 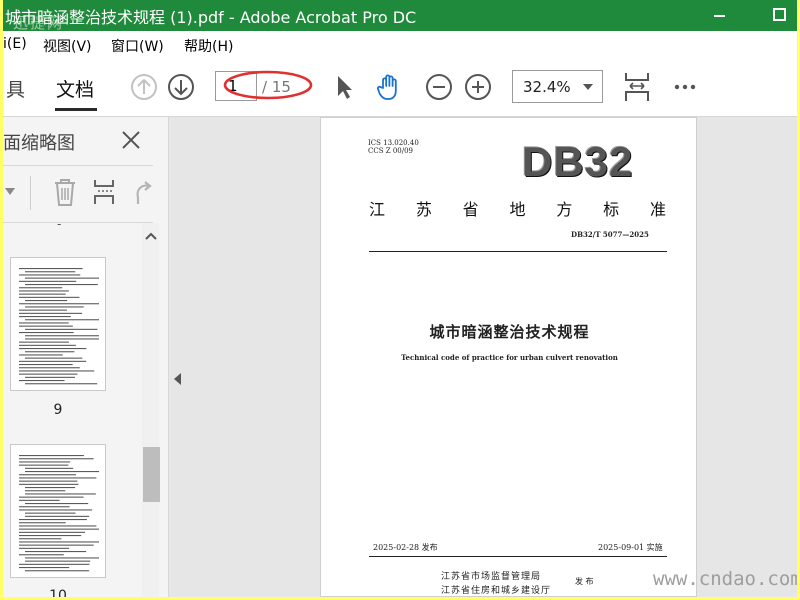 I want to click on maximize-button, so click(x=779, y=15).